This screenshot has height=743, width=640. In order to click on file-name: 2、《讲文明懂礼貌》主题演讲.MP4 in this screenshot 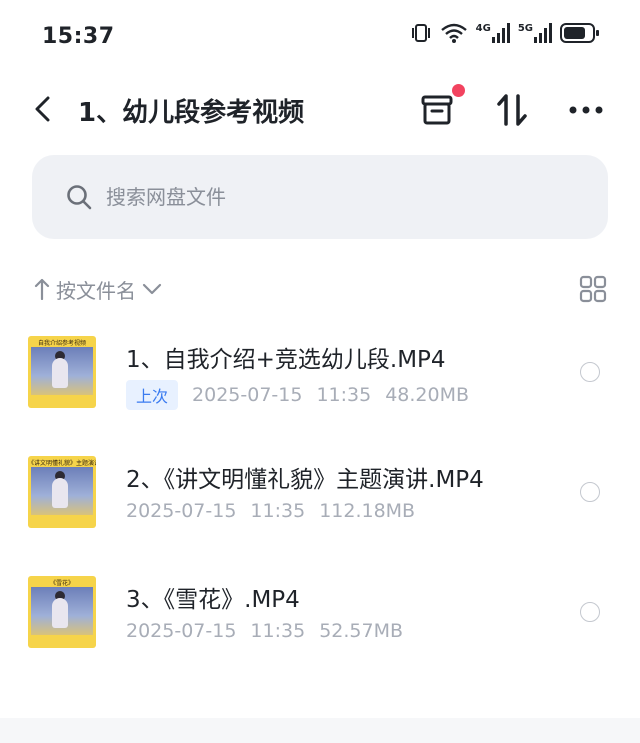, I will do `click(305, 480)`.